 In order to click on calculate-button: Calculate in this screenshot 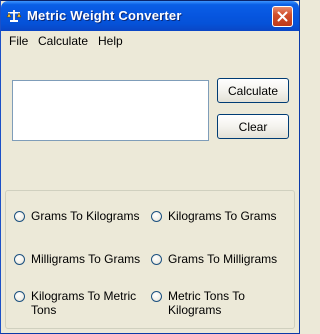, I will do `click(253, 90)`.